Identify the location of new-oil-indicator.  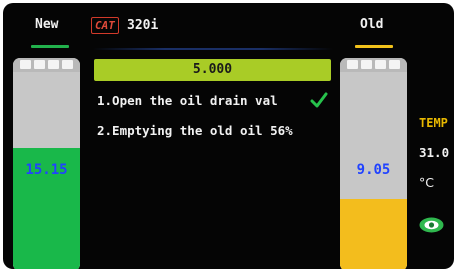
(50, 46).